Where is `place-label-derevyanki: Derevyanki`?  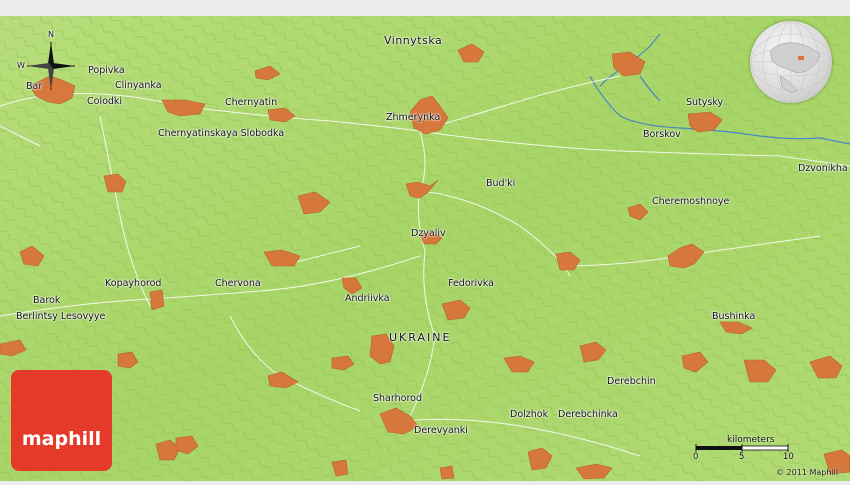
place-label-derevyanki: Derevyanki is located at coordinates (441, 430).